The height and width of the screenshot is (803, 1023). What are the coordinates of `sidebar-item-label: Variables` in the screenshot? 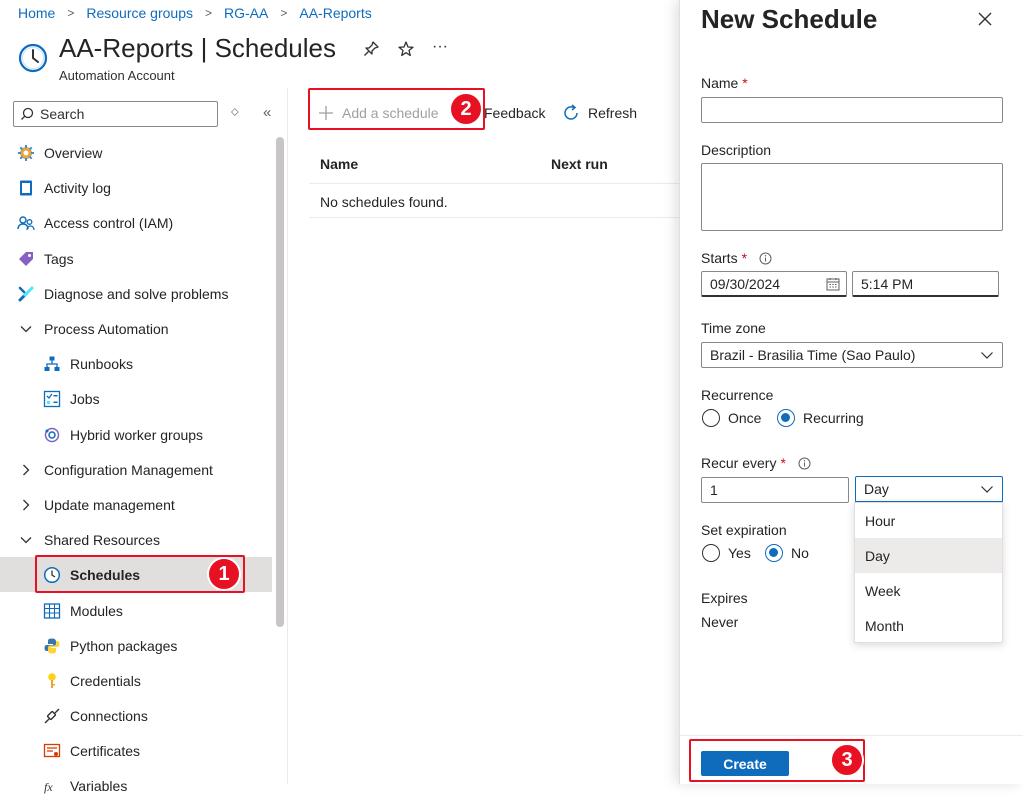 It's located at (99, 785).